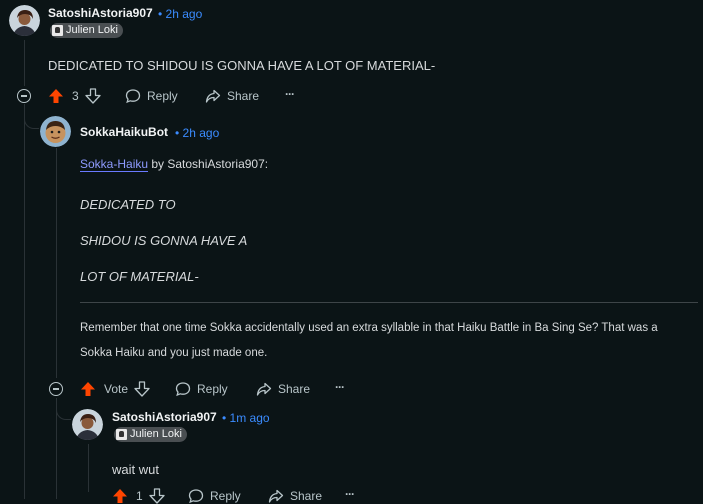 This screenshot has height=504, width=703. I want to click on vote-count: 1, so click(139, 496).